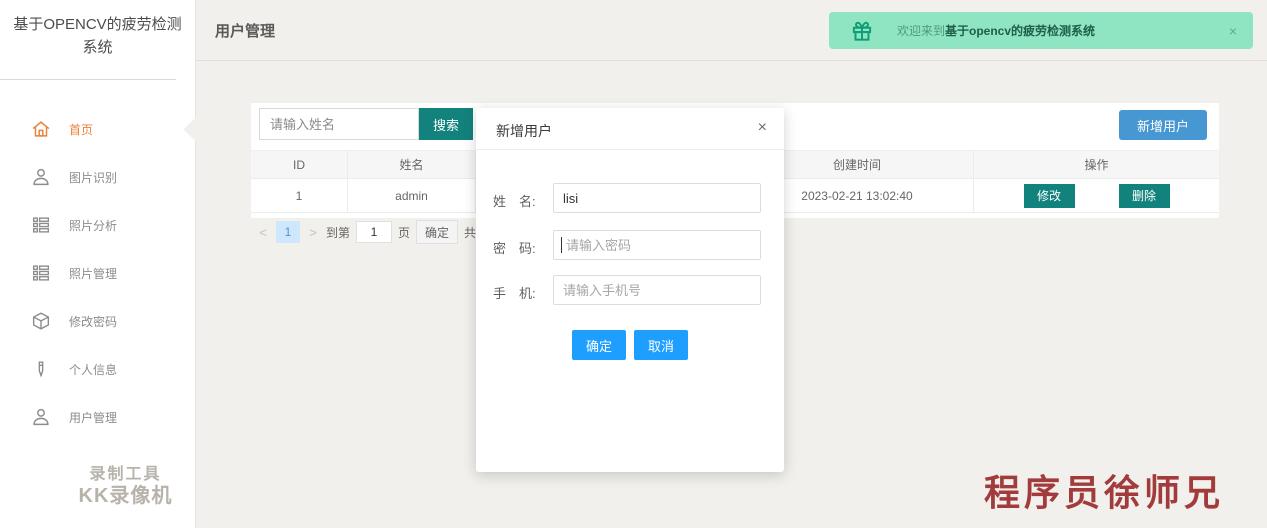 Image resolution: width=1267 pixels, height=528 pixels. What do you see at coordinates (93, 321) in the screenshot?
I see `sidebar-item-label: 修改密码` at bounding box center [93, 321].